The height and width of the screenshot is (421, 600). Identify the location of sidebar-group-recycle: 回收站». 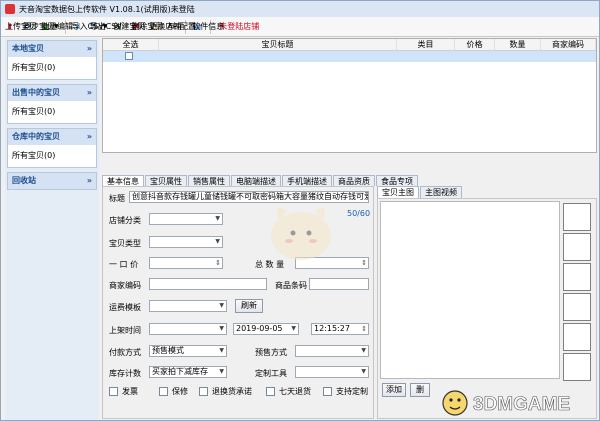
(52, 181).